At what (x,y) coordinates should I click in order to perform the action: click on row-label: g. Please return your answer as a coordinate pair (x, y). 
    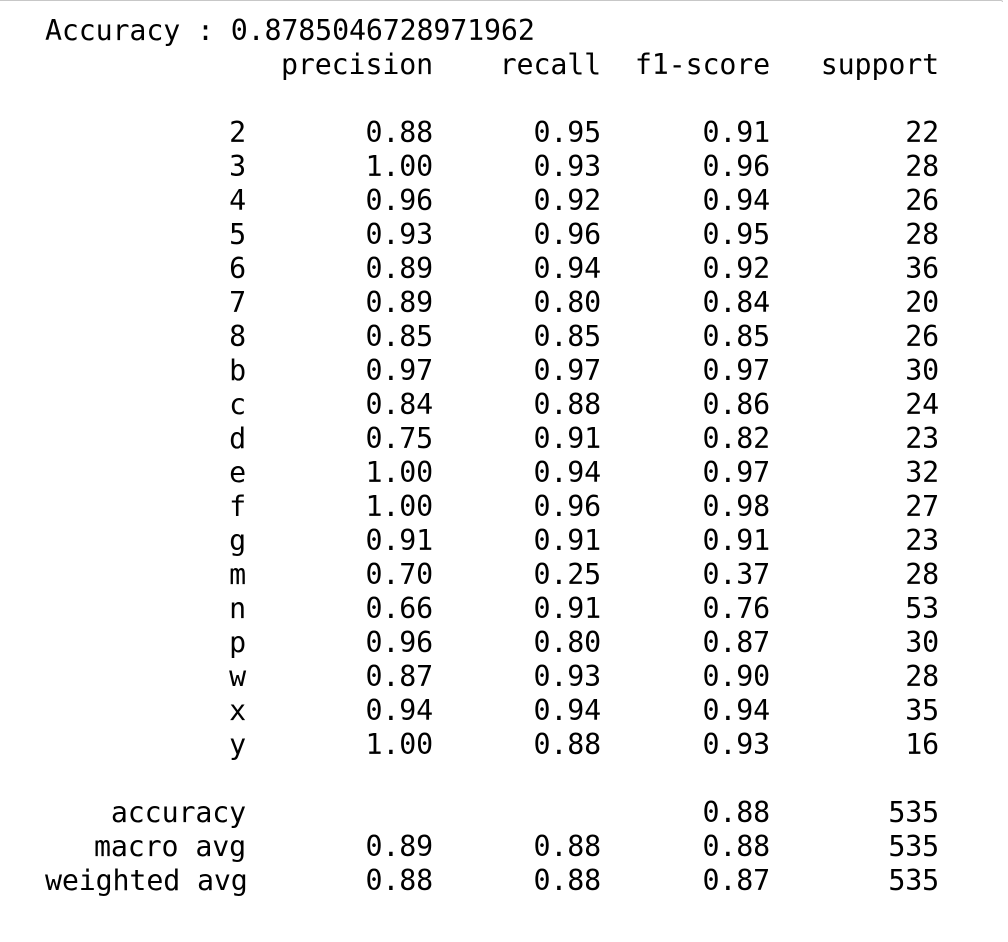
    Looking at the image, I should click on (237, 540).